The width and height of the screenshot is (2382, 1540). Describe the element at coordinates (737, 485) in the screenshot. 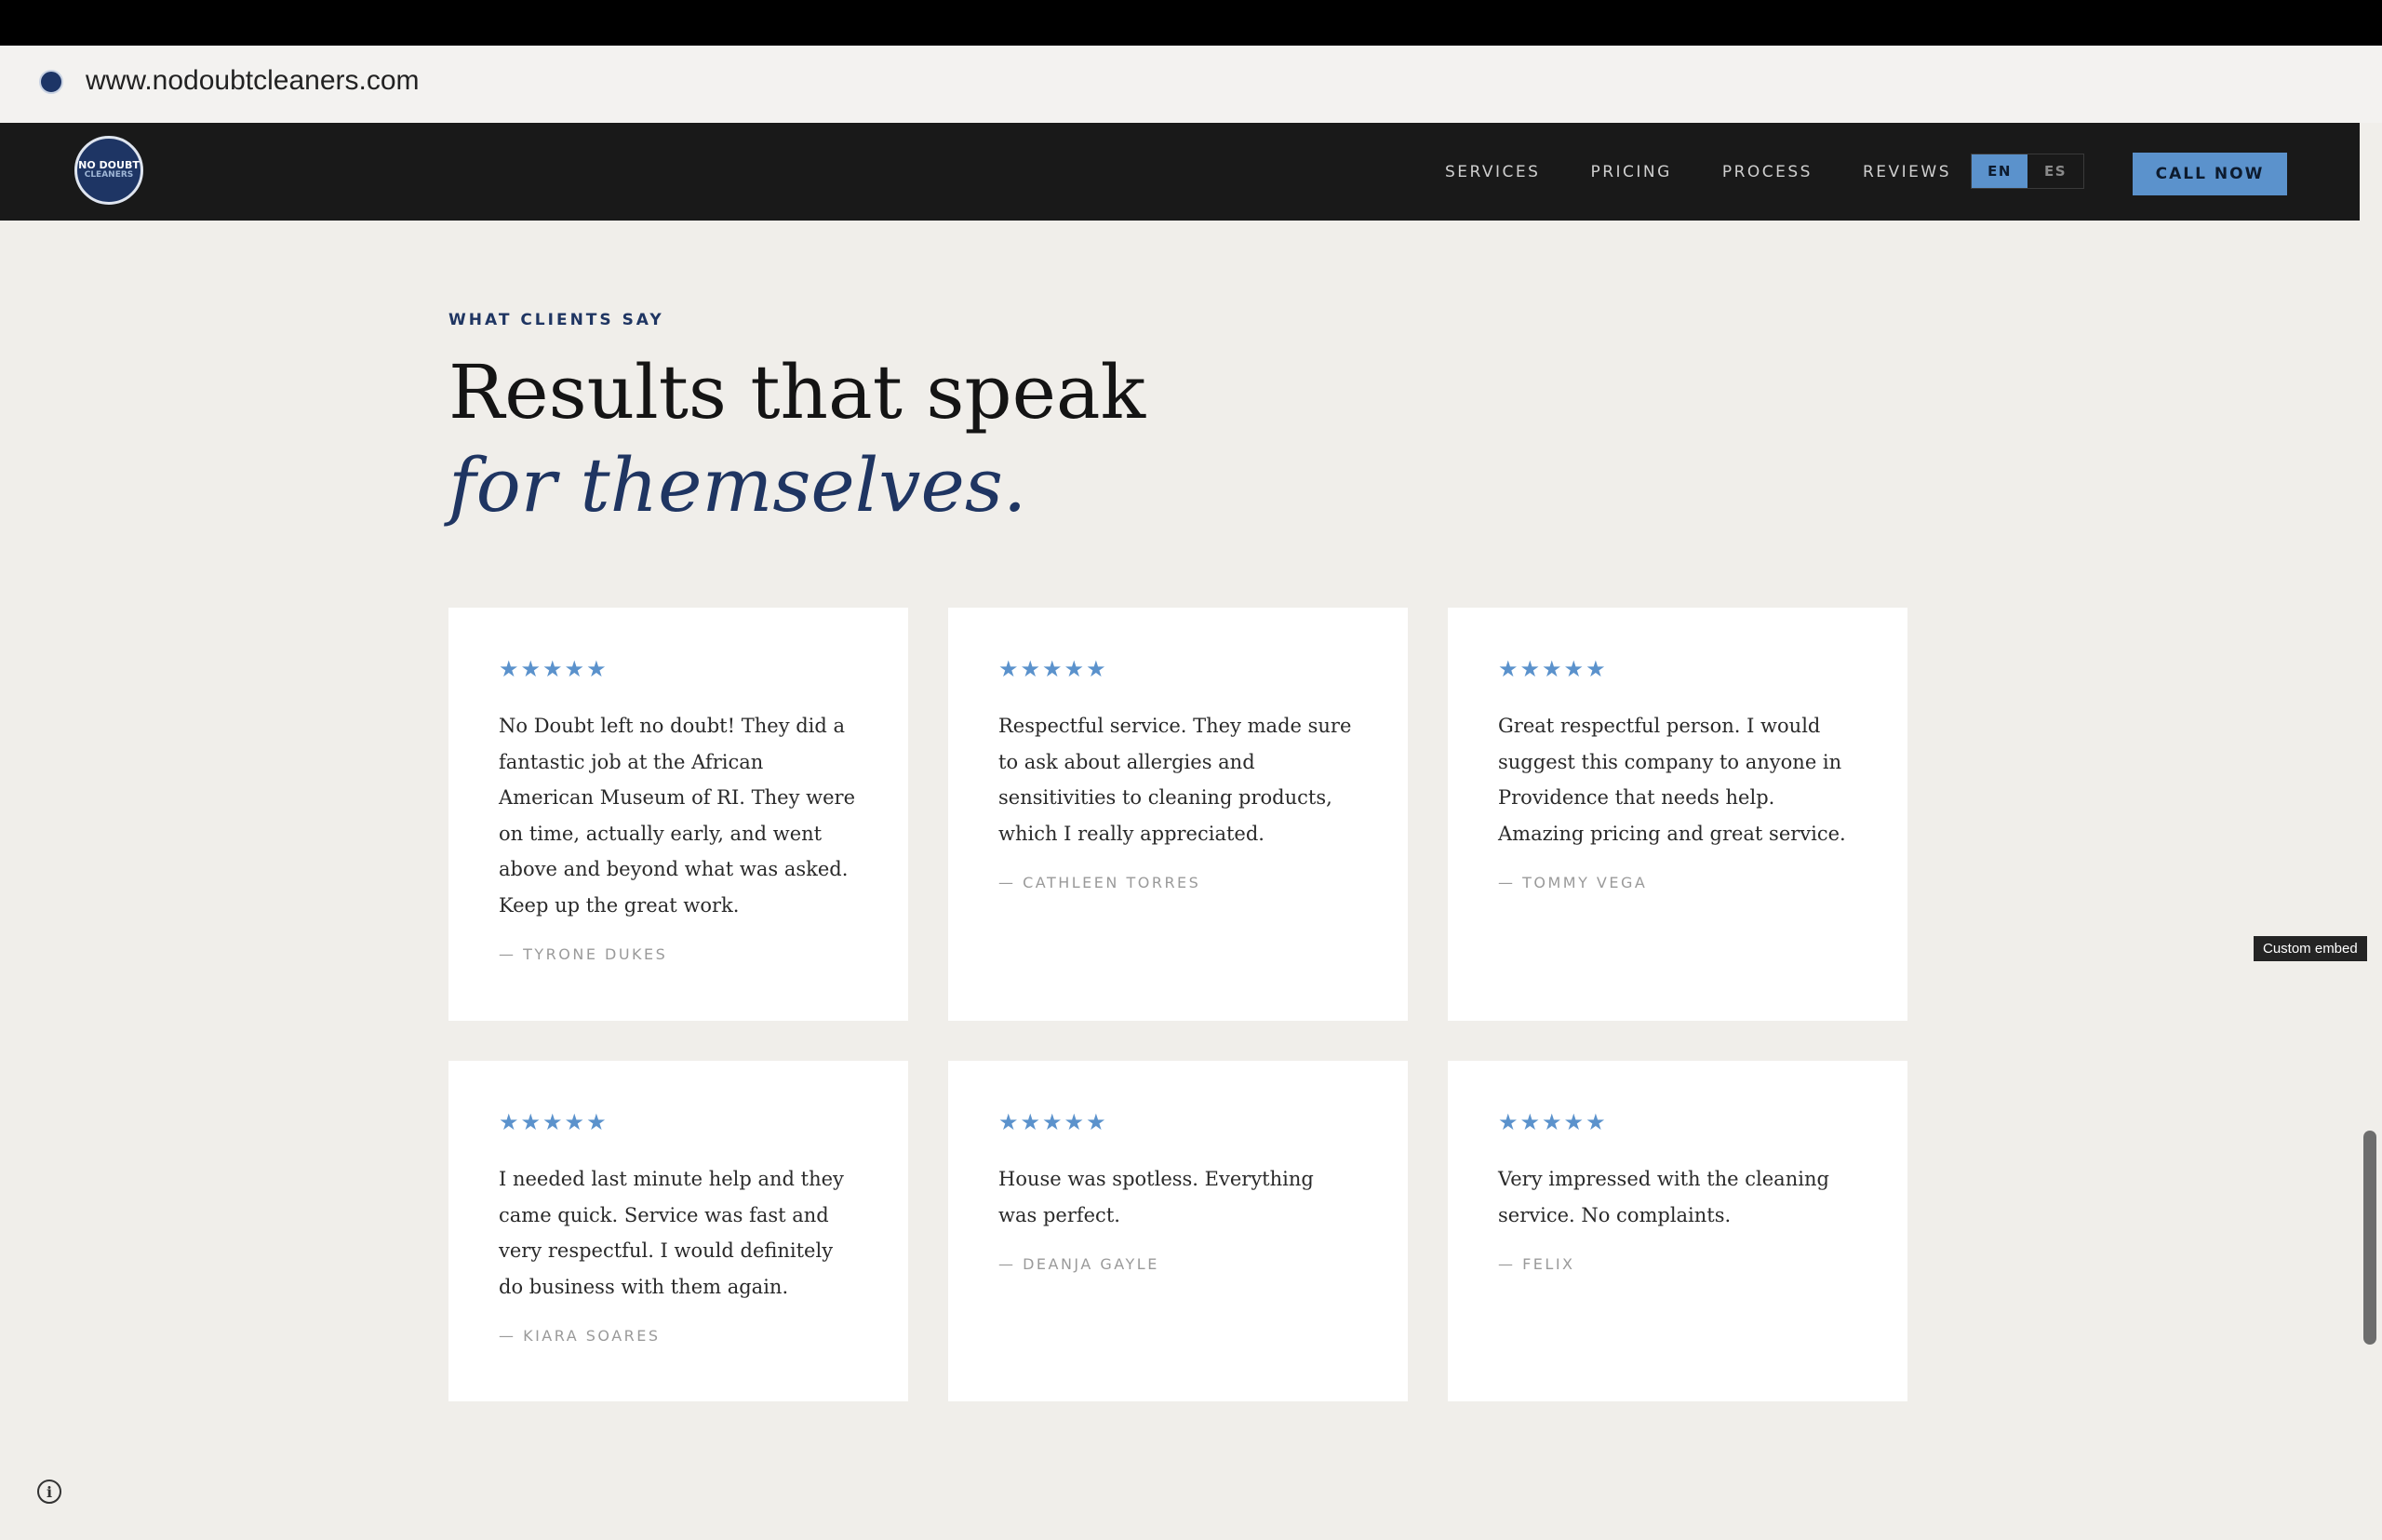

I see `section-heading-italic: for themselves.` at that location.